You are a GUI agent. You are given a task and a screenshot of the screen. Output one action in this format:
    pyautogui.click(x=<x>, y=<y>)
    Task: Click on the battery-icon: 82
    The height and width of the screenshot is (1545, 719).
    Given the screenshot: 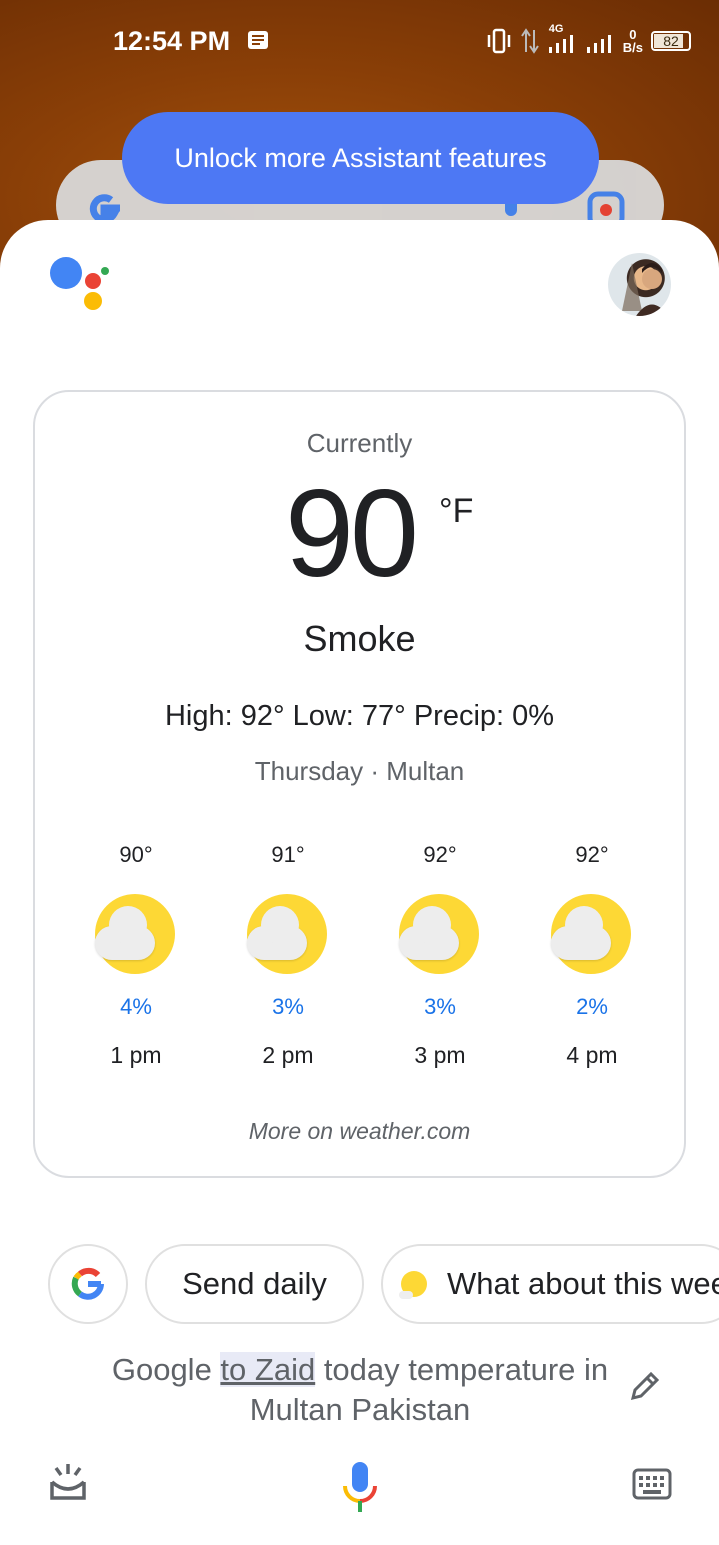 What is the action you would take?
    pyautogui.click(x=671, y=41)
    